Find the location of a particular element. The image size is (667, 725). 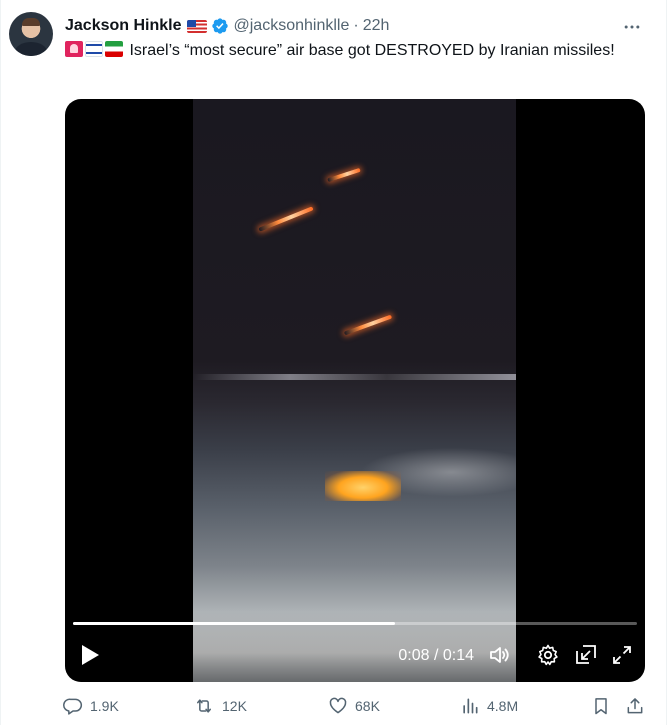

volume-icon is located at coordinates (499, 655).